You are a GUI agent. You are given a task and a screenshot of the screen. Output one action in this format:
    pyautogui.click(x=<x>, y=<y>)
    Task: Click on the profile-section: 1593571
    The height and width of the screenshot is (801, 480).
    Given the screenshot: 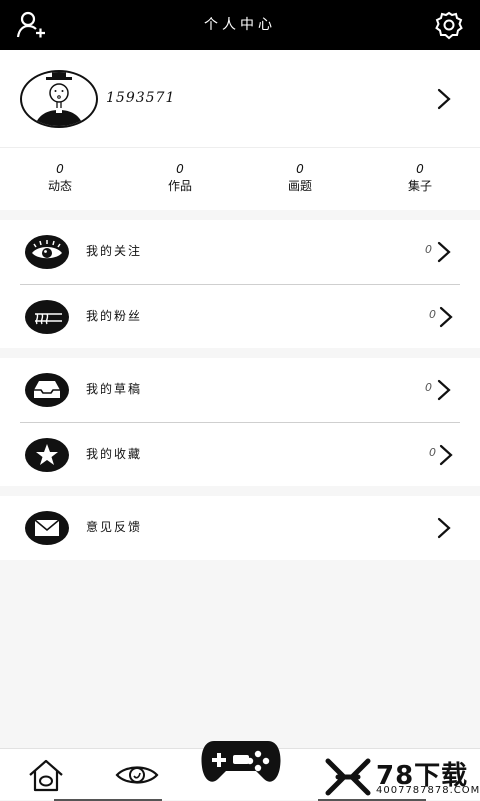 What is the action you would take?
    pyautogui.click(x=240, y=99)
    